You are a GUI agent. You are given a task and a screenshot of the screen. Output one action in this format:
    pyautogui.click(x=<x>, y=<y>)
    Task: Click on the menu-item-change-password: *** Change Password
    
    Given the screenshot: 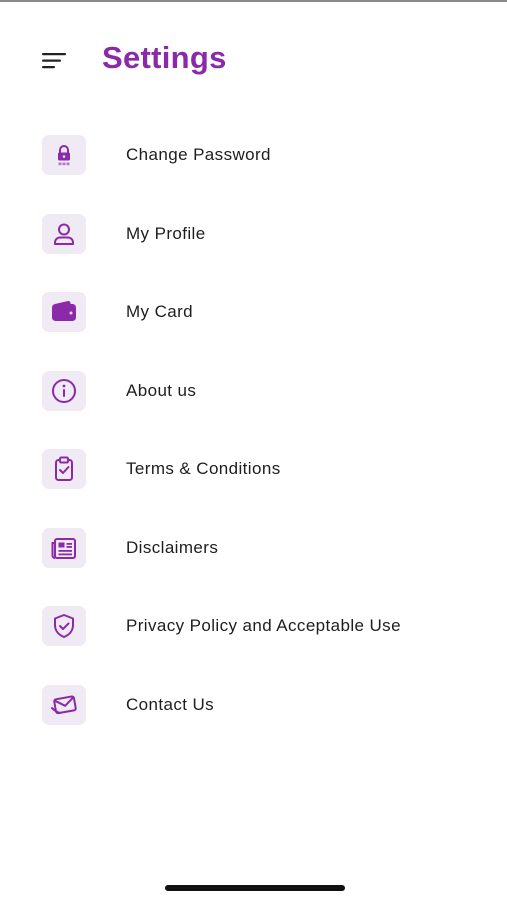 What is the action you would take?
    pyautogui.click(x=253, y=154)
    